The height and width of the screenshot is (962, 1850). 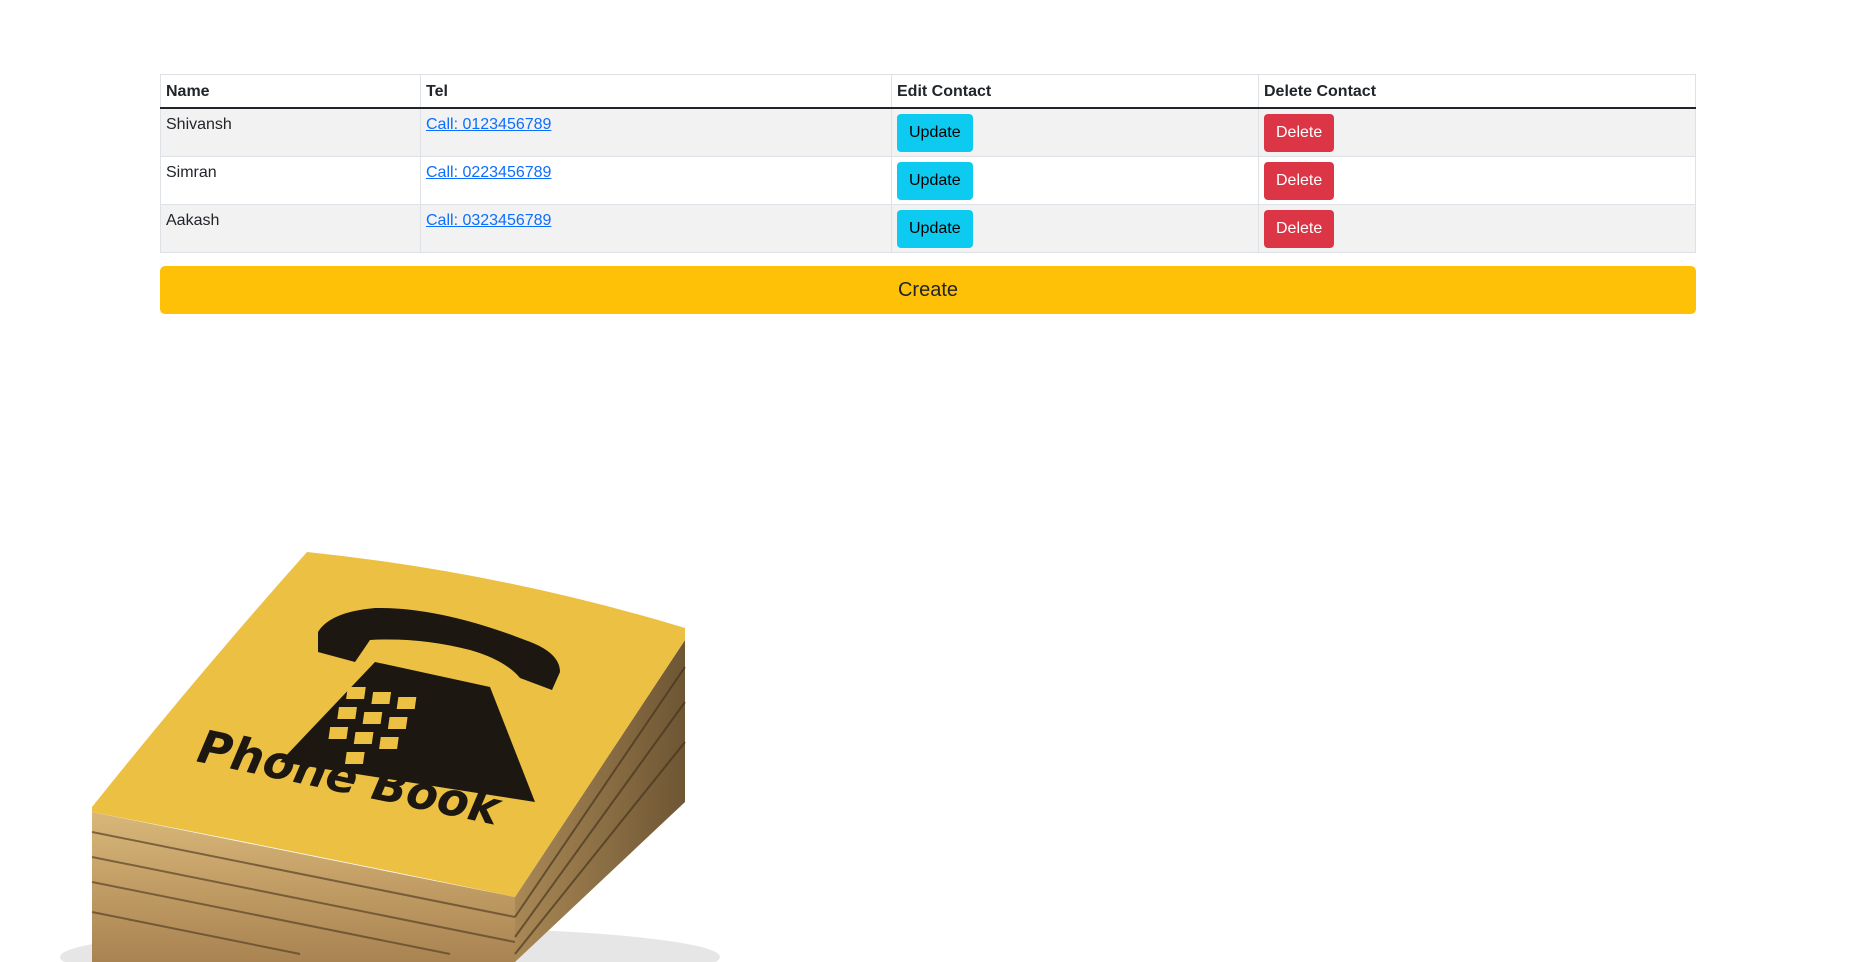 I want to click on call-link: Call: 0223456789, so click(x=488, y=172).